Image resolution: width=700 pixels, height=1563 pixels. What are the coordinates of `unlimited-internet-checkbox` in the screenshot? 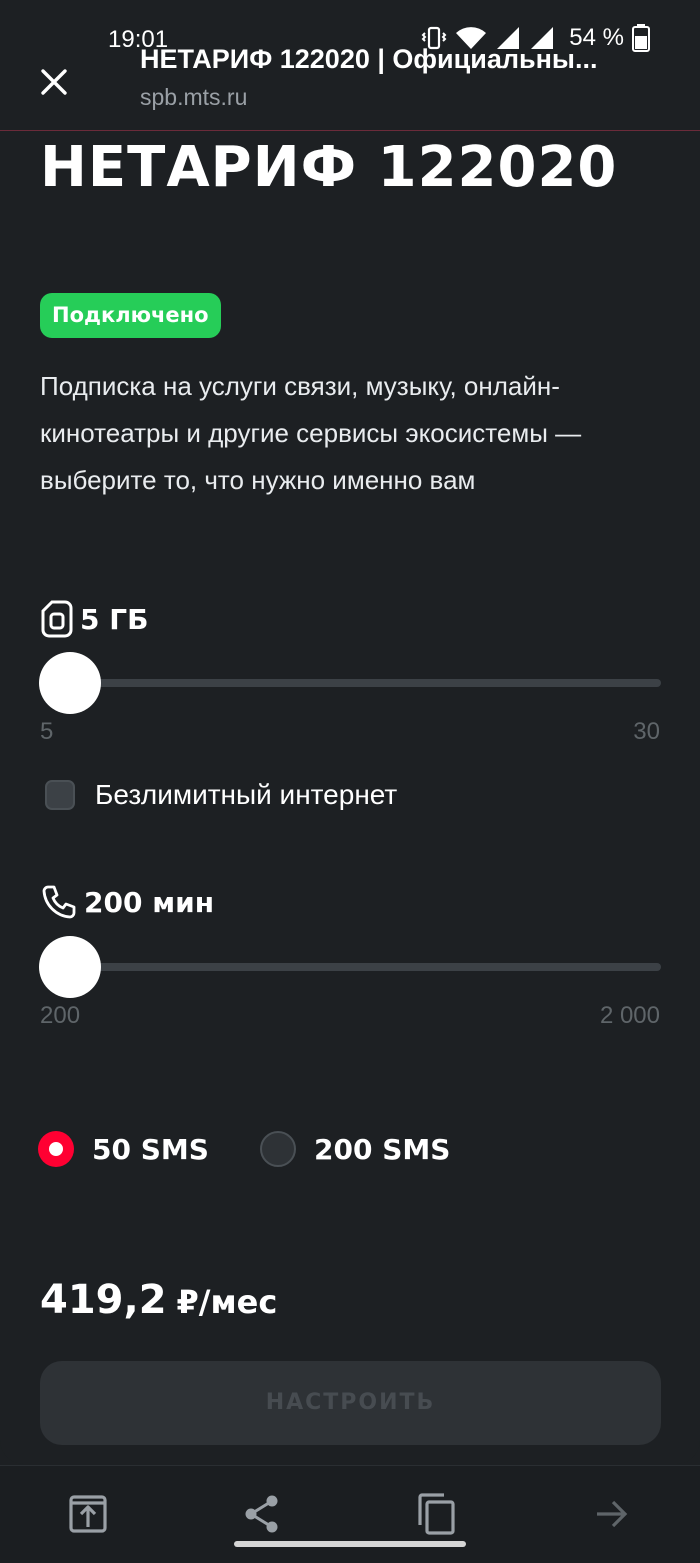 It's located at (60, 795).